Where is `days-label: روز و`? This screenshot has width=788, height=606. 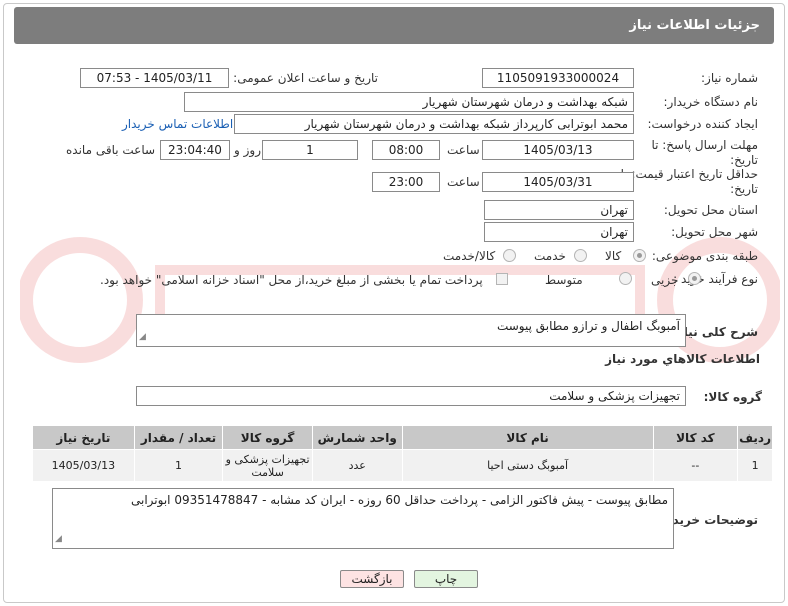
days-label: روز و is located at coordinates (247, 150).